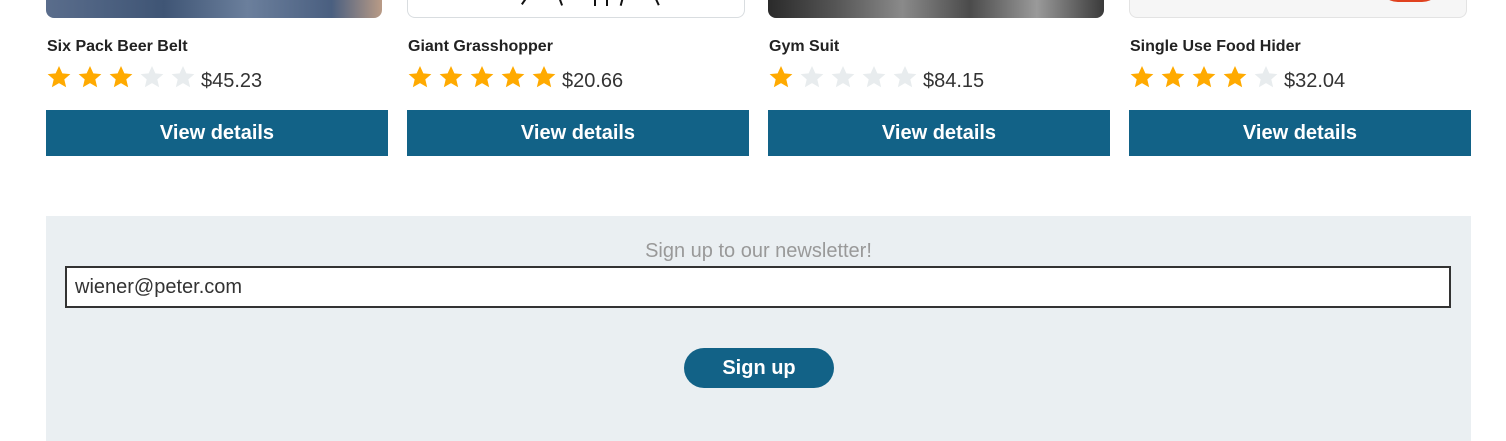 The image size is (1506, 441). Describe the element at coordinates (1315, 80) in the screenshot. I see `product-price: $32.04` at that location.